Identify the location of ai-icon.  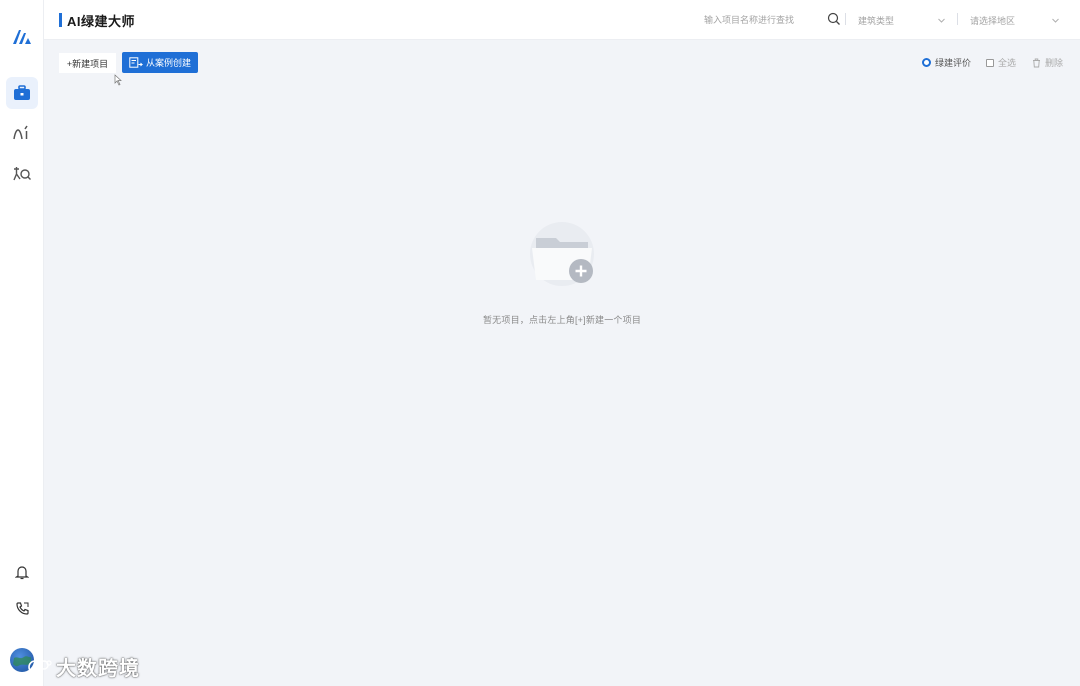
(20, 132).